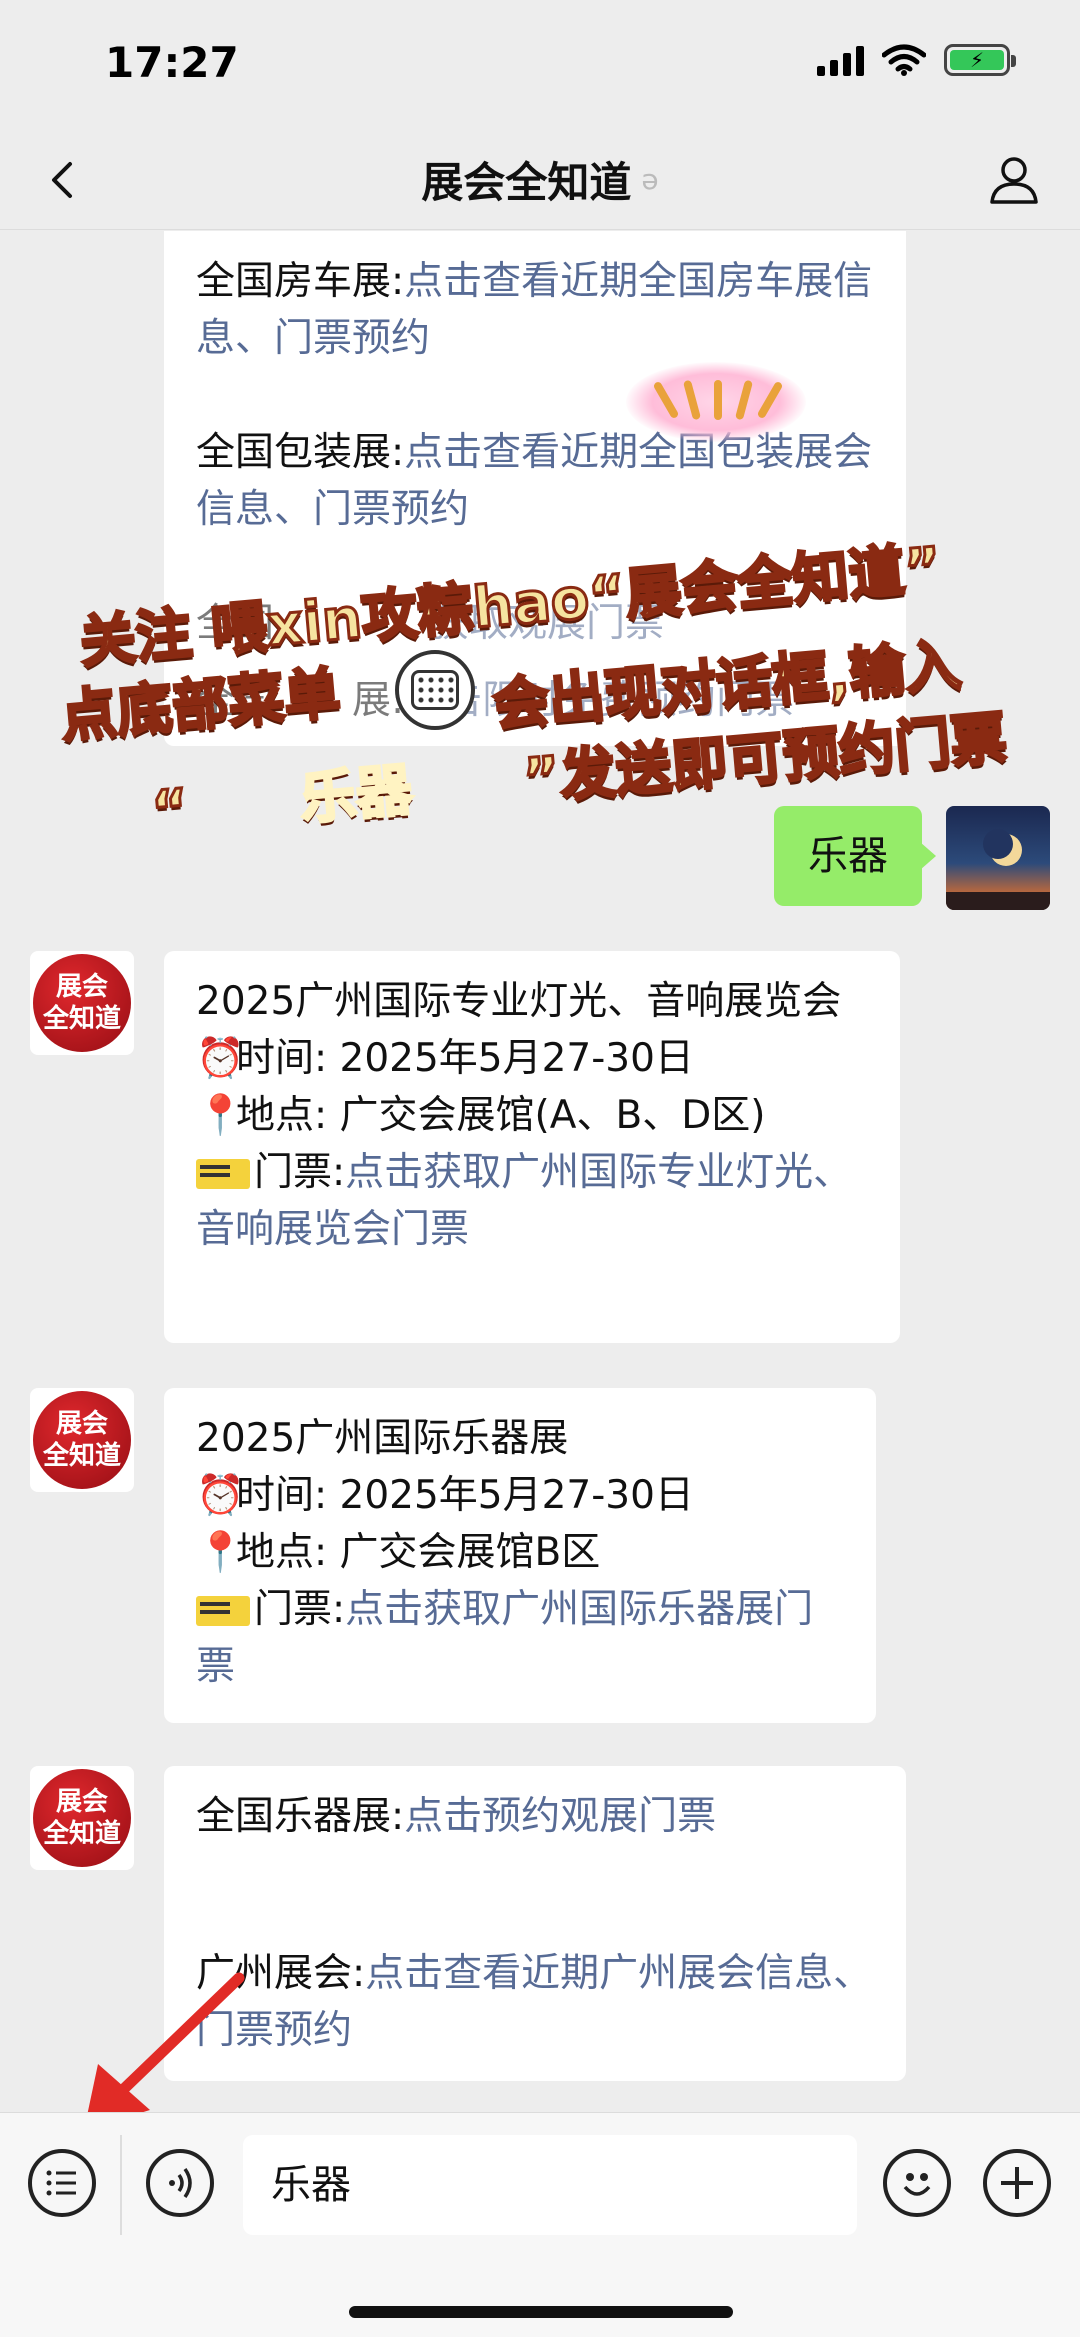 The height and width of the screenshot is (2337, 1080). What do you see at coordinates (540, 65) in the screenshot?
I see `status-bar: 17:27 ⚡` at bounding box center [540, 65].